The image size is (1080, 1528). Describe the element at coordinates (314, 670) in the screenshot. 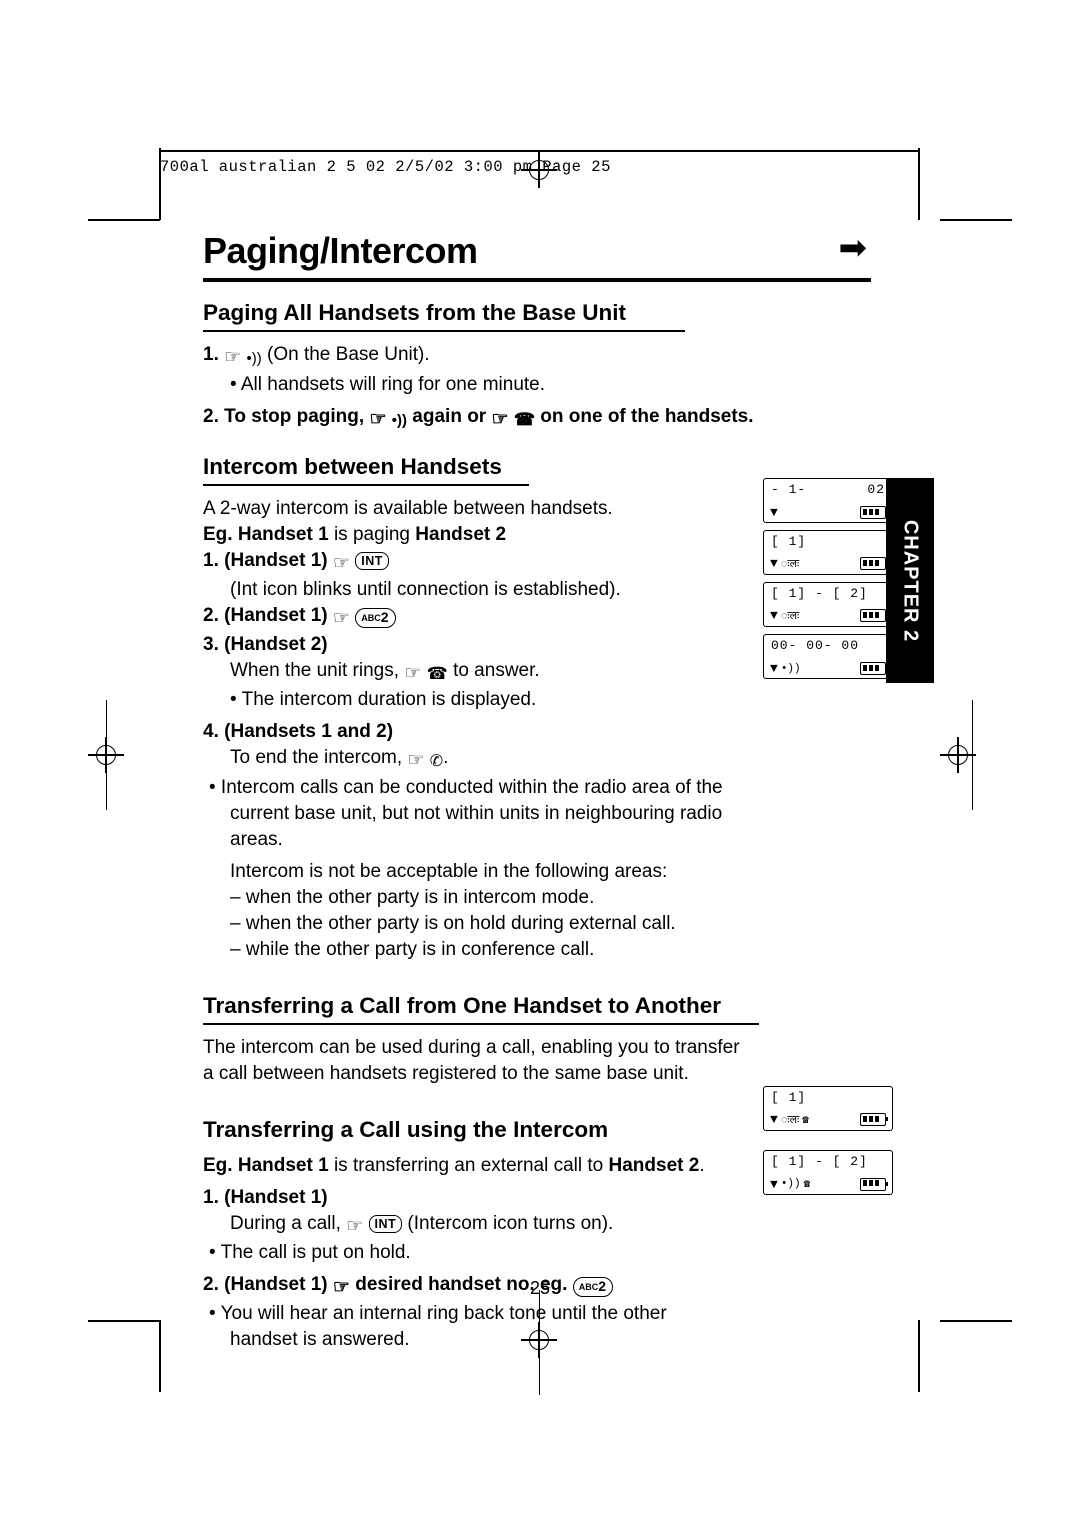

I see `intercom-step-3-text: When the unit rings,` at that location.